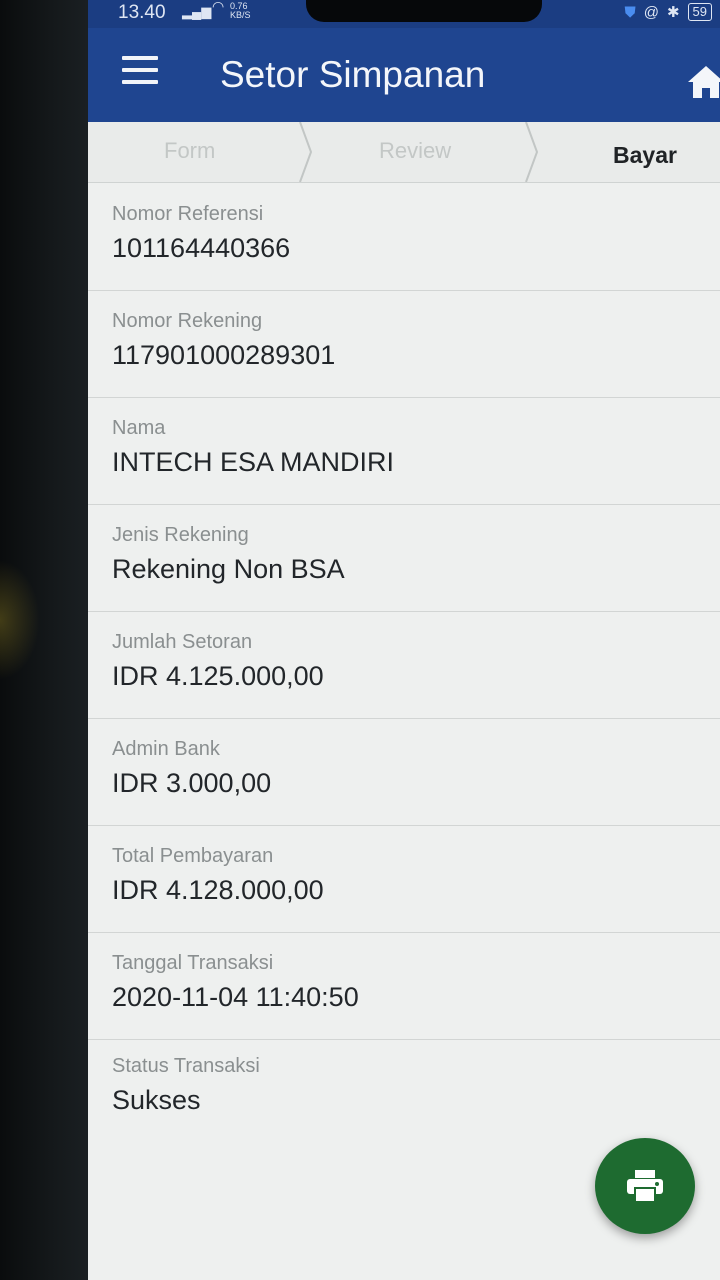 Image resolution: width=720 pixels, height=1280 pixels. What do you see at coordinates (20, 620) in the screenshot?
I see `bezel-reflection` at bounding box center [20, 620].